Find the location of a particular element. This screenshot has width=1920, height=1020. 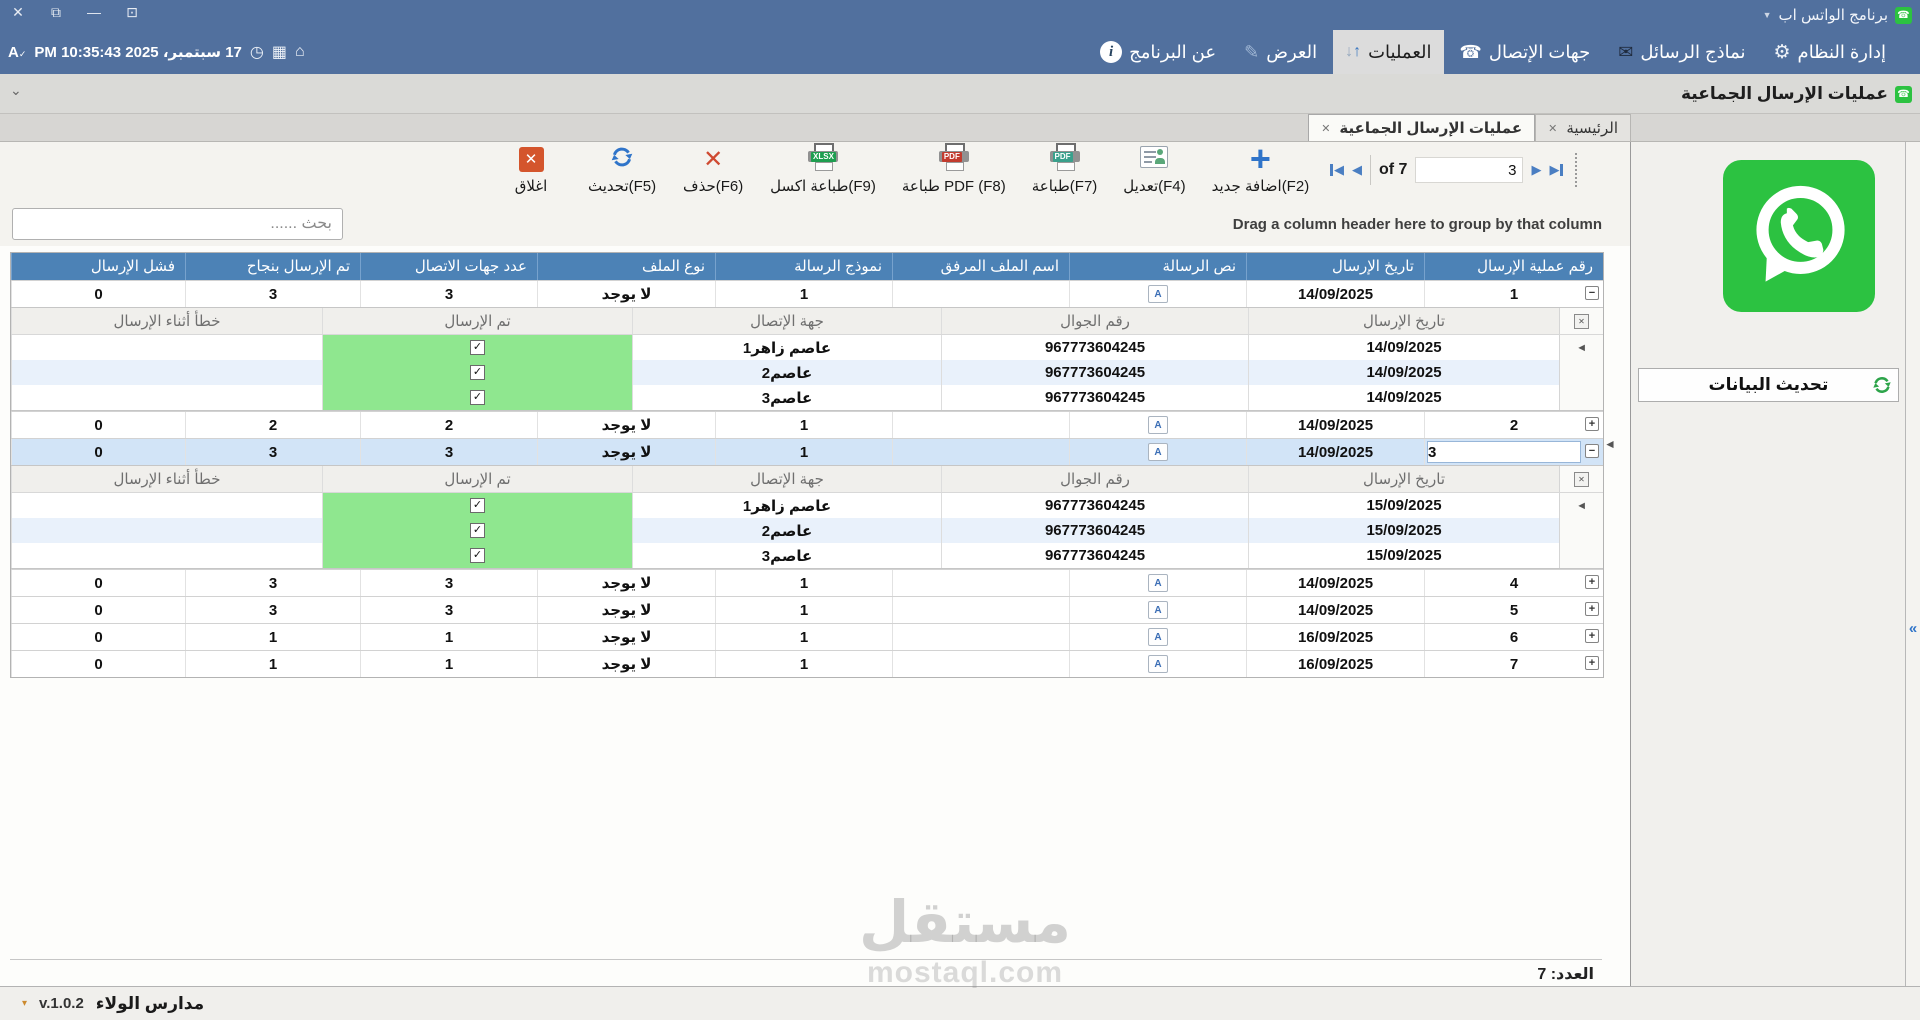

last-record-button: ▶ is located at coordinates (1556, 170).